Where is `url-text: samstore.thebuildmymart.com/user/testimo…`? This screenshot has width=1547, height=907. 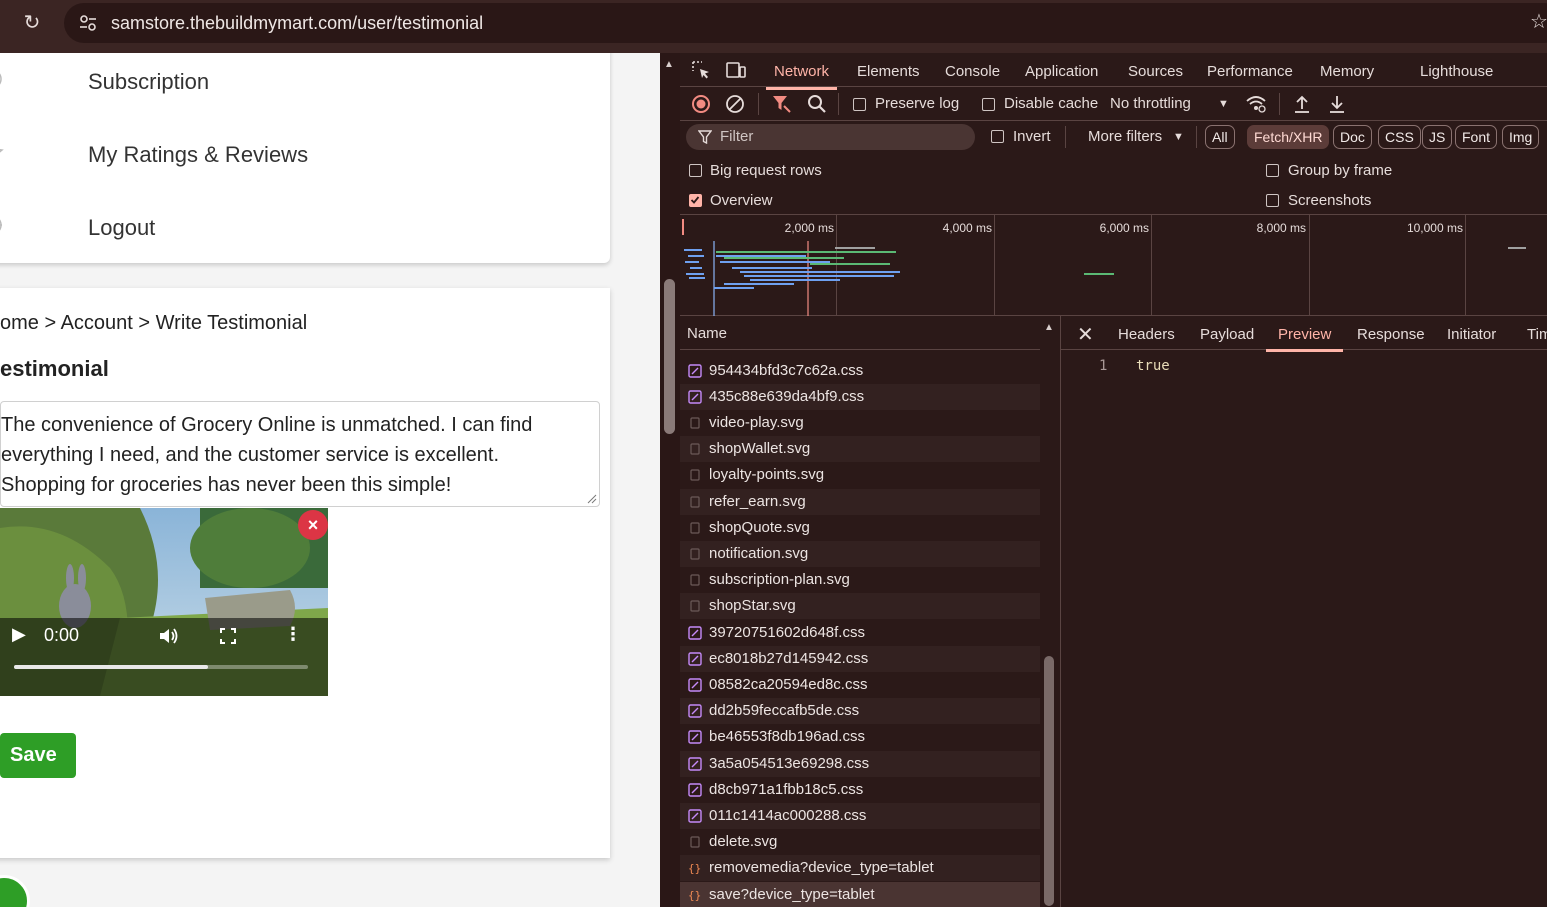
url-text: samstore.thebuildmymart.com/user/testimo… is located at coordinates (297, 23).